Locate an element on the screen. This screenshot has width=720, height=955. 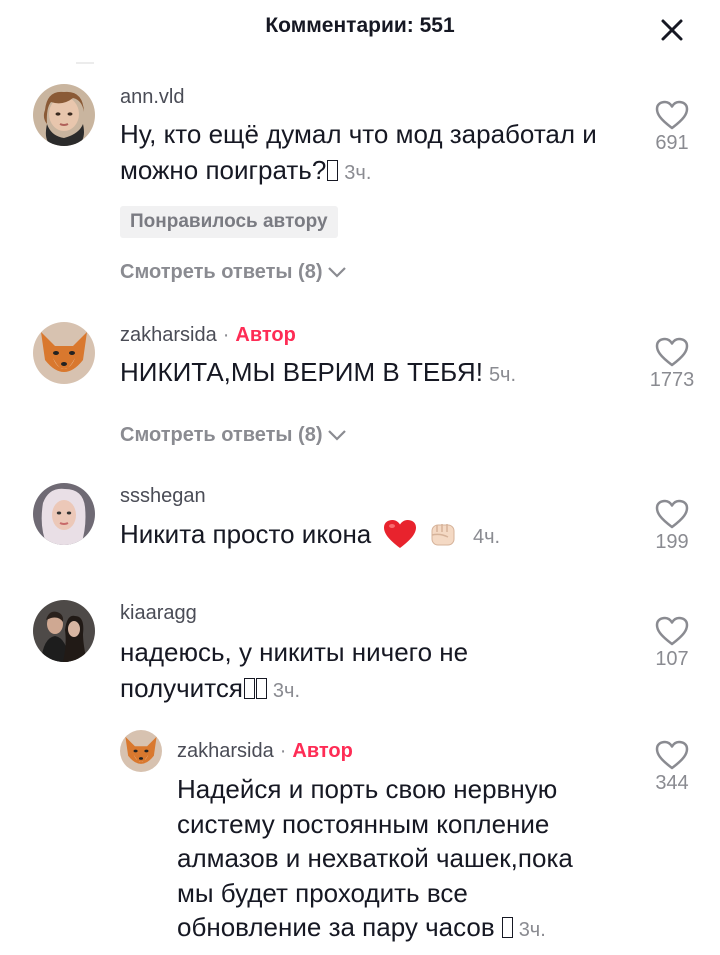
comment-text-block: надеюсь, у никиты ничего не получится 3ч. is located at coordinates (375, 671).